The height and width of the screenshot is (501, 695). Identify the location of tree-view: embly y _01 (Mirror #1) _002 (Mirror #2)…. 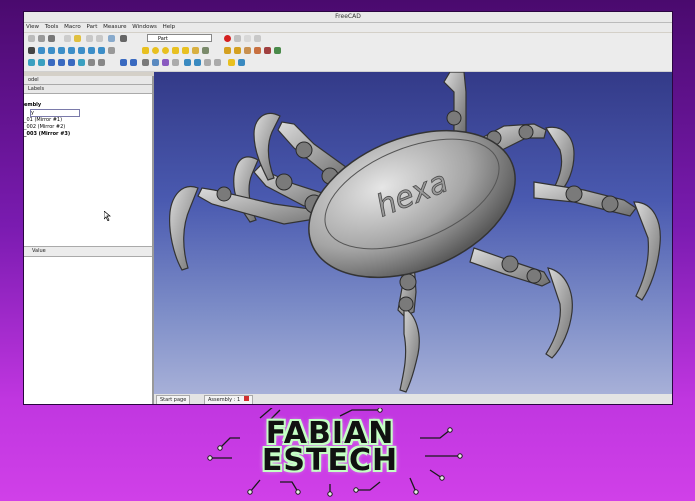
(88, 116).